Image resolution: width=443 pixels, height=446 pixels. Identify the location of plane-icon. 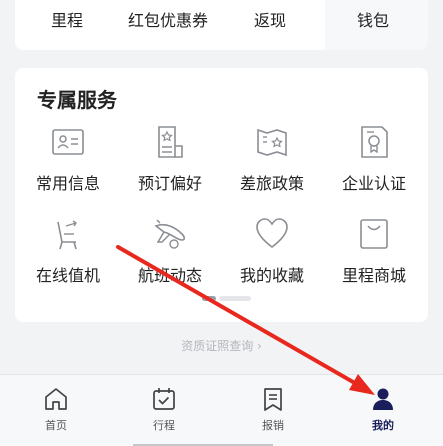
(170, 234).